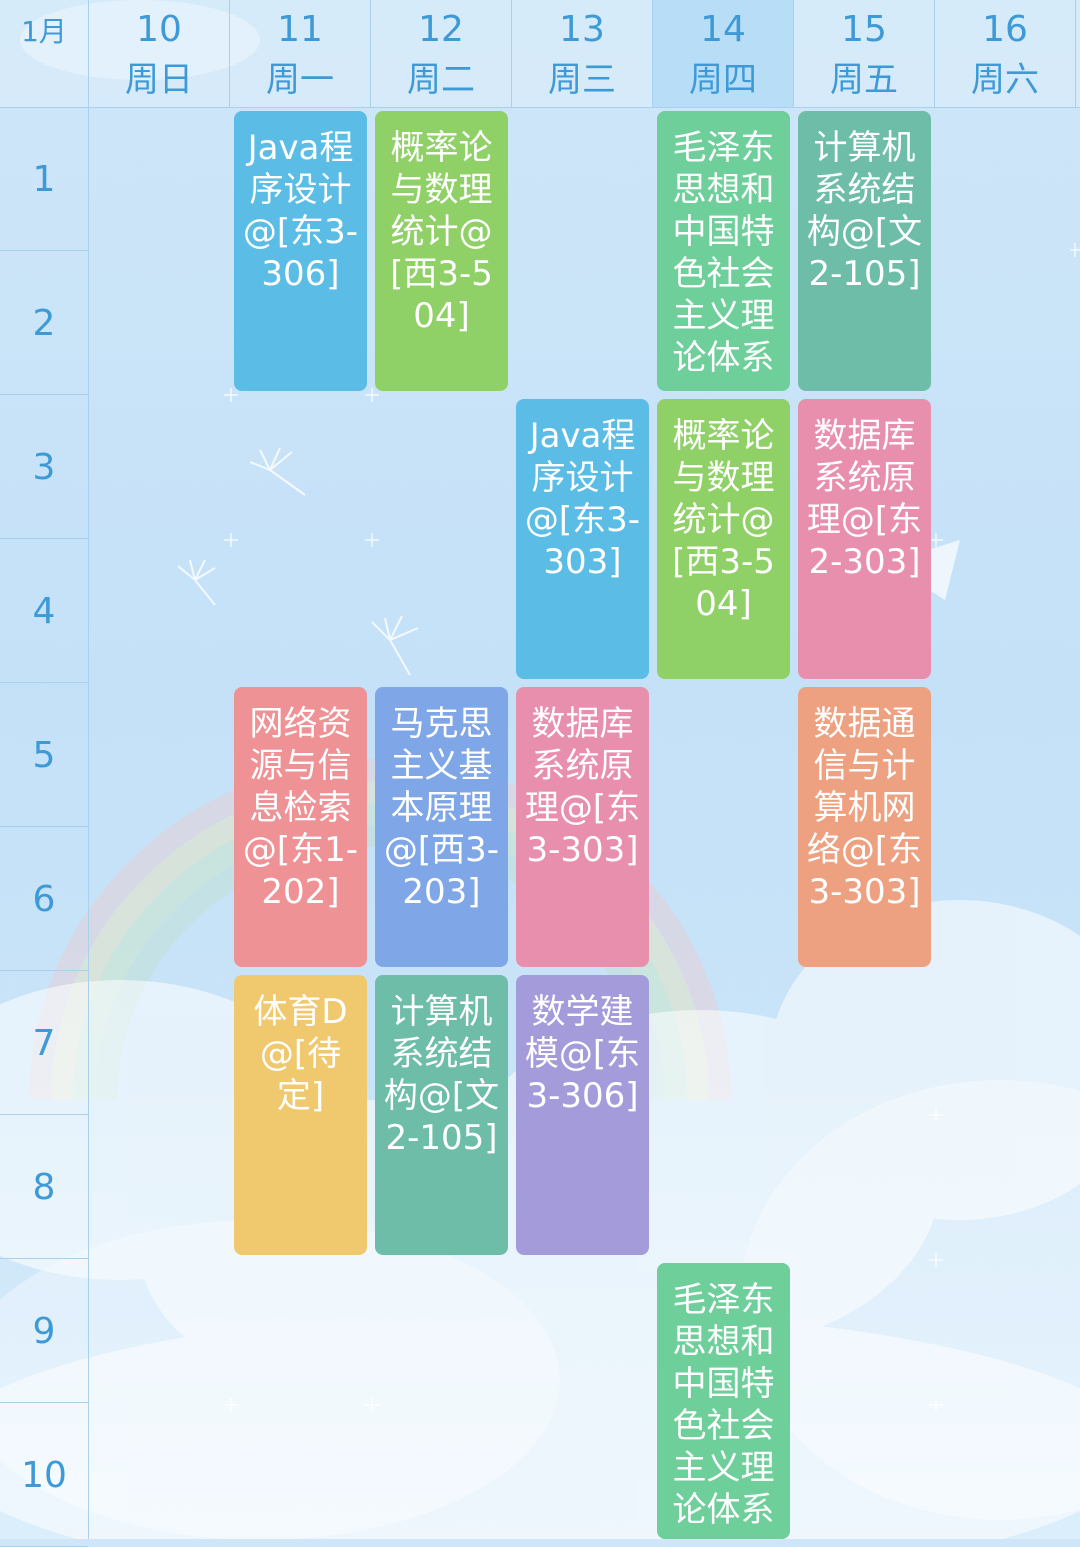 This screenshot has height=1547, width=1080. What do you see at coordinates (300, 80) in the screenshot?
I see `day-name: 周一` at bounding box center [300, 80].